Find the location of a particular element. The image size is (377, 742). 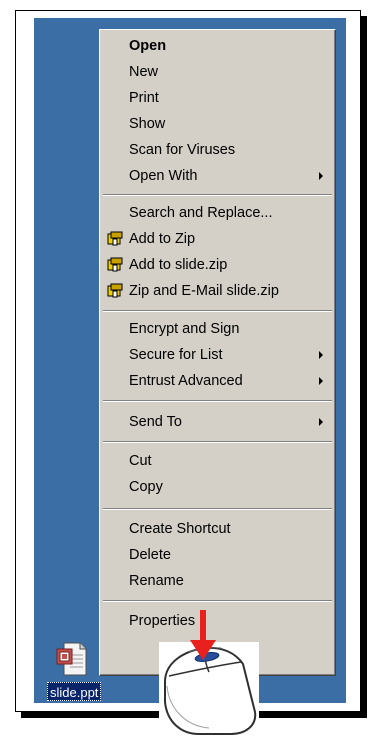

menu-item-label: Print is located at coordinates (144, 98).